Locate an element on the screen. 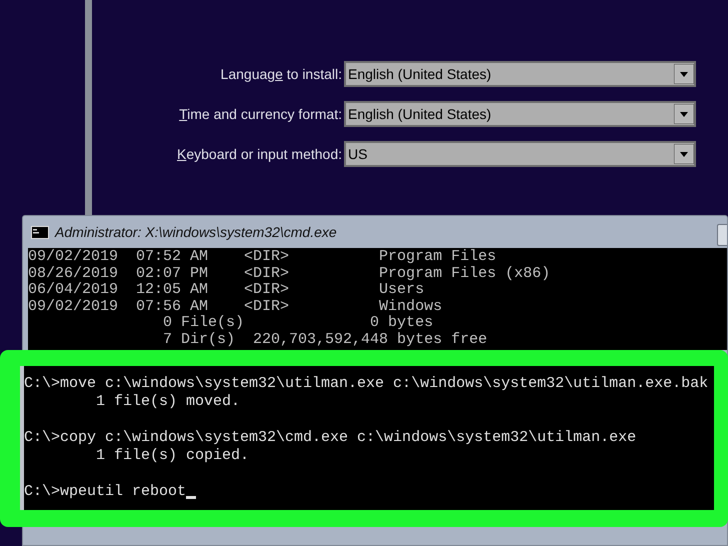 The image size is (728, 546). field-label: Language to install: is located at coordinates (281, 74).